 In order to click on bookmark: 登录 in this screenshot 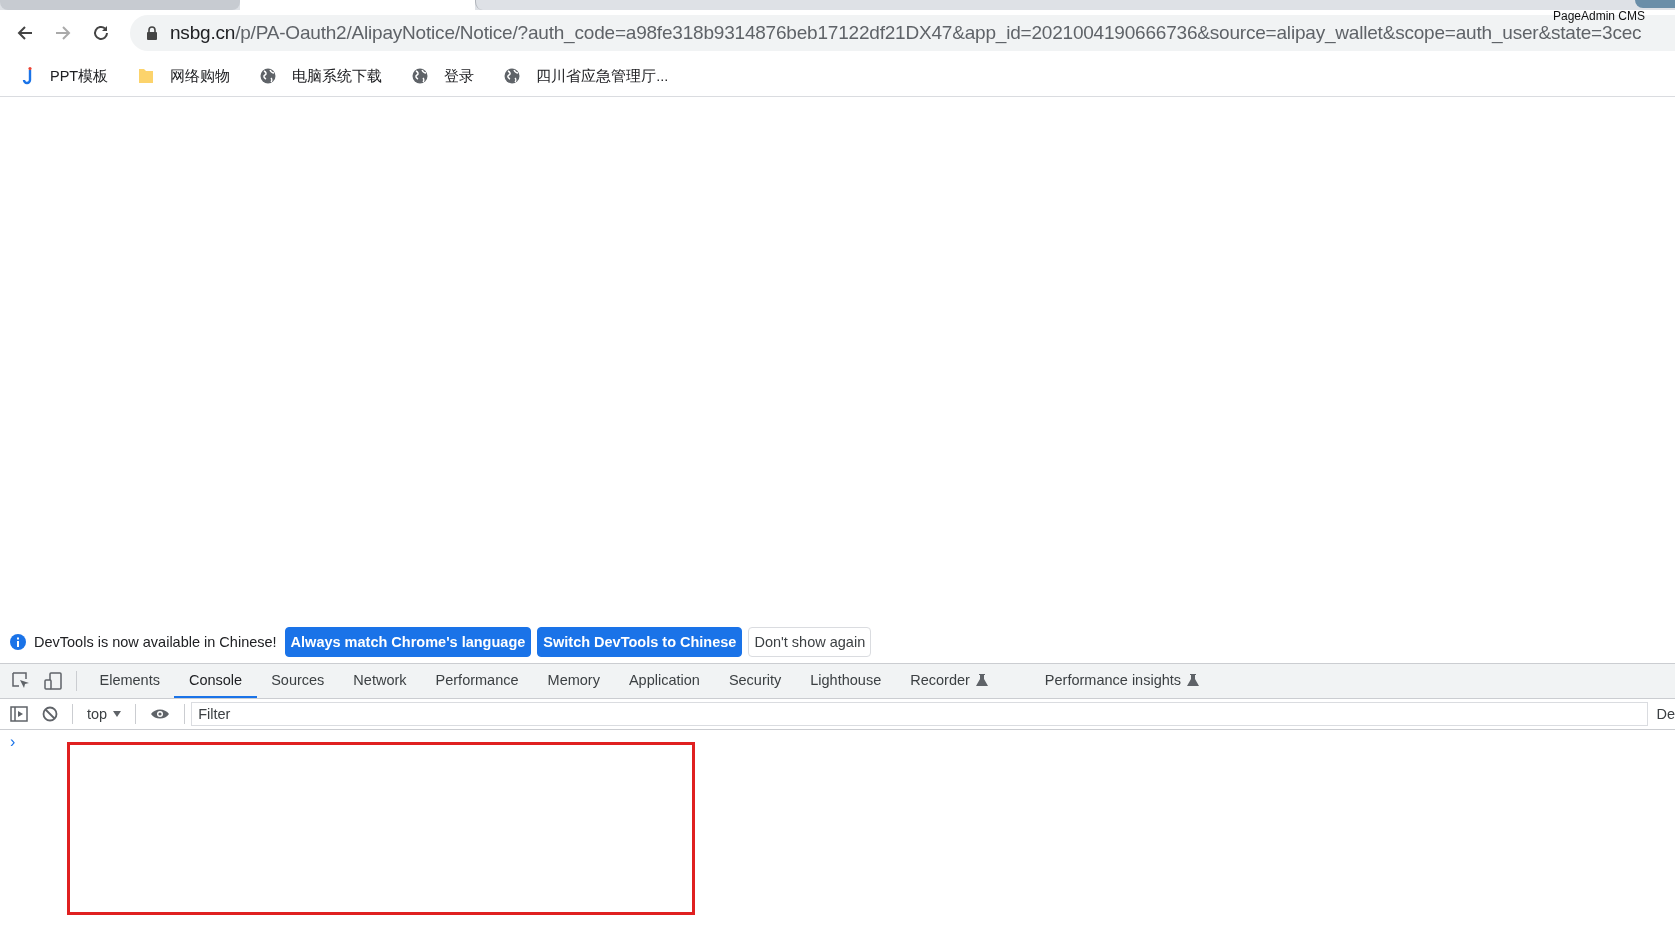, I will do `click(443, 76)`.